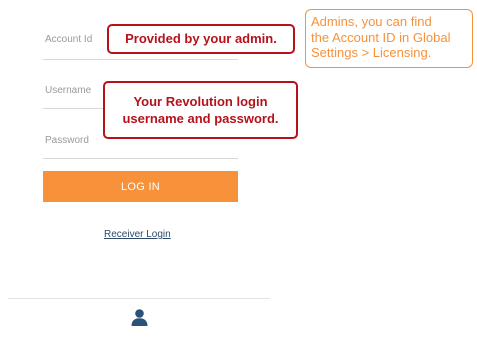 The image size is (477, 340). Describe the element at coordinates (139, 298) in the screenshot. I see `footer-divider` at that location.